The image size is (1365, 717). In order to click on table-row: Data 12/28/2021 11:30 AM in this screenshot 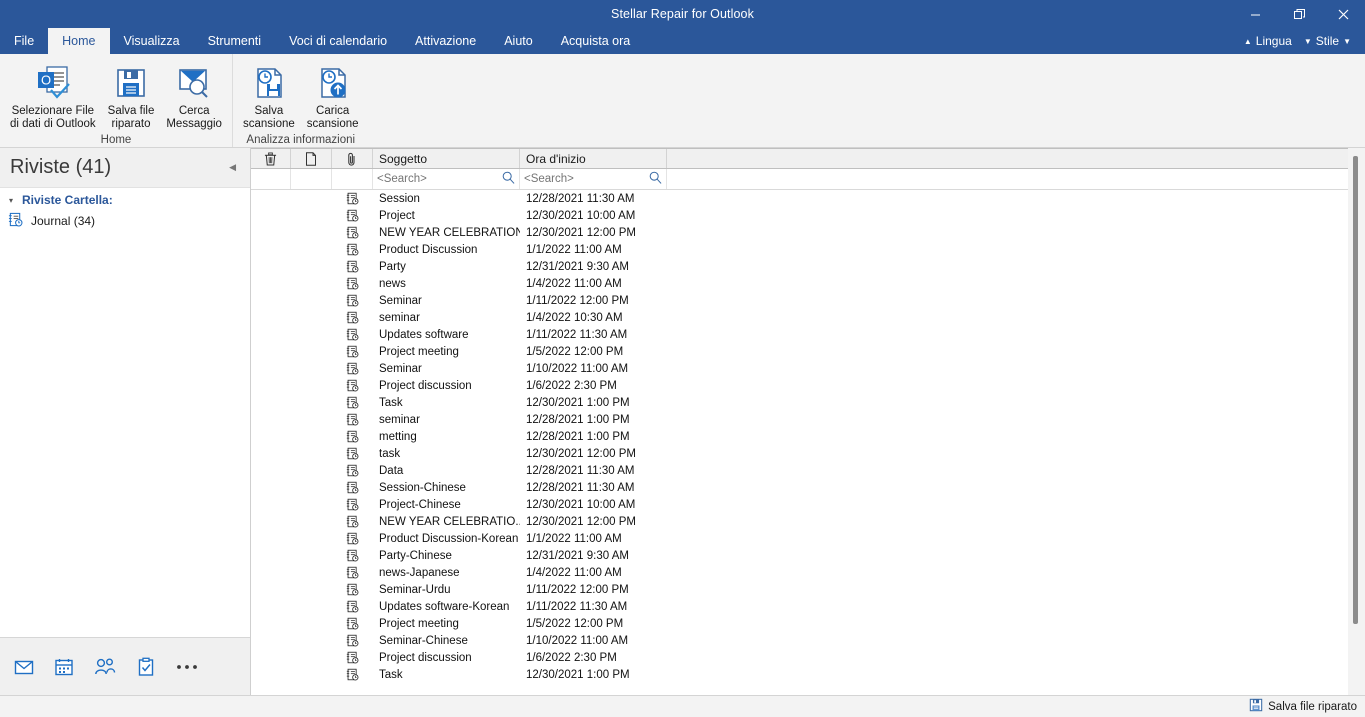, I will do `click(799, 470)`.